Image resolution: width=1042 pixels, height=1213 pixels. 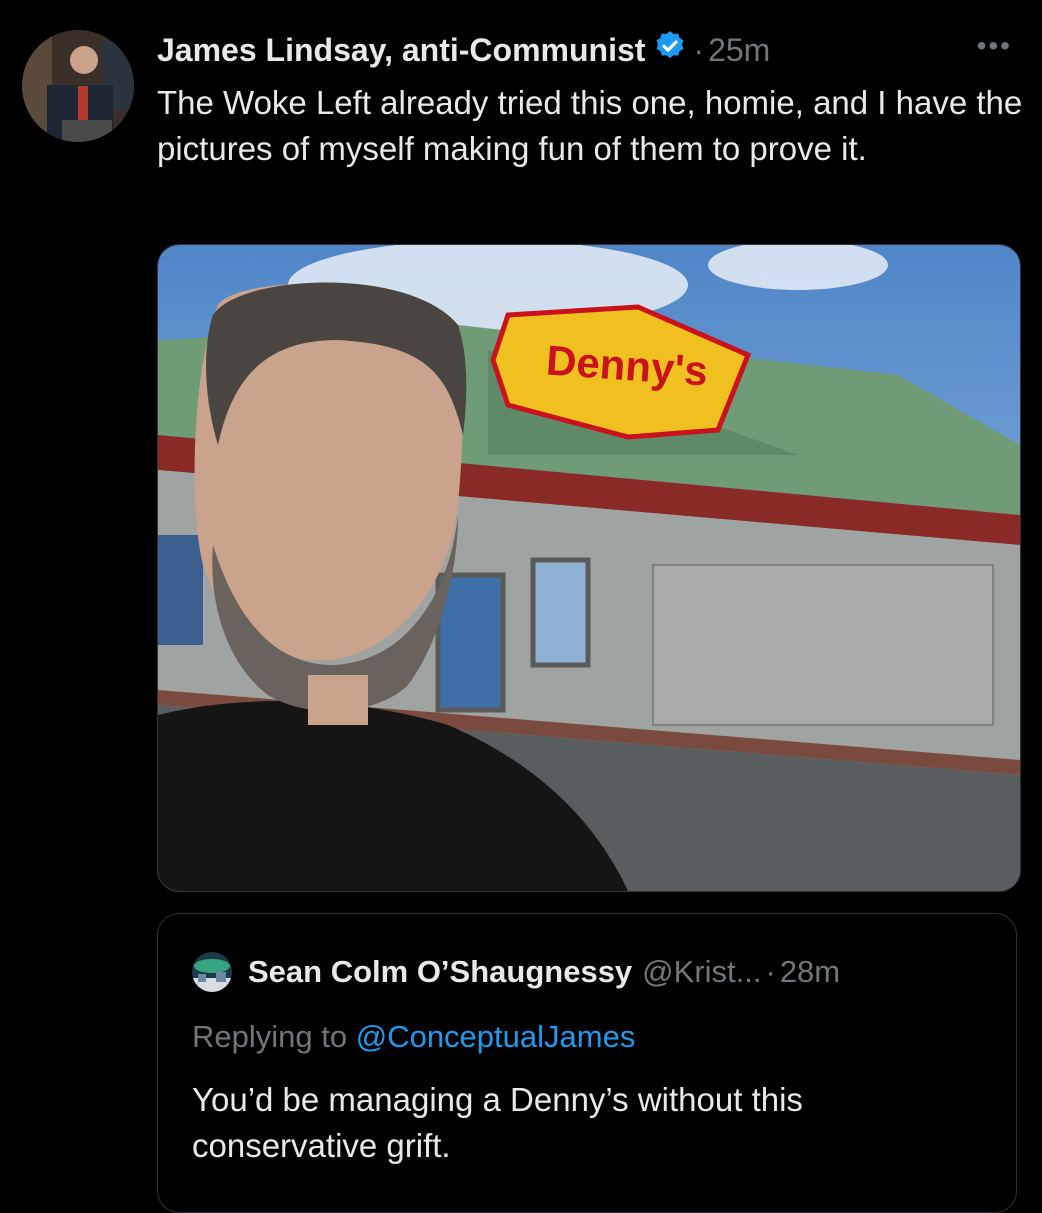 I want to click on quoted-author-avatar, so click(x=212, y=972).